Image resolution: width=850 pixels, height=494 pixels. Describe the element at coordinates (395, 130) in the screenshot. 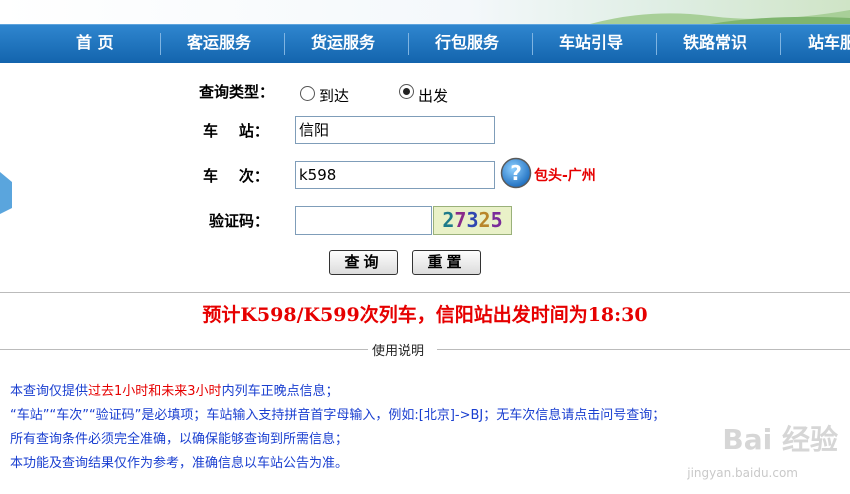

I see `station-input: 信阳` at that location.